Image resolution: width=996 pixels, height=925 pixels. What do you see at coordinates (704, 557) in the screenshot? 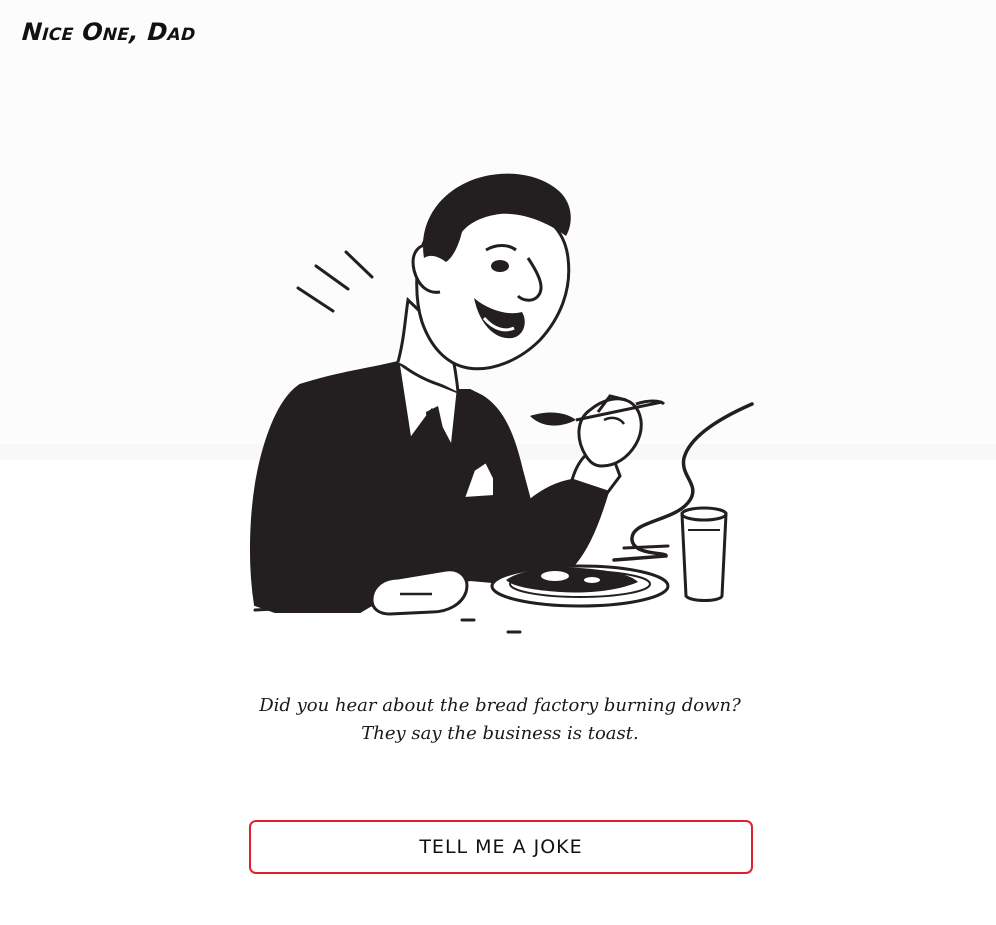
I see `glass` at bounding box center [704, 557].